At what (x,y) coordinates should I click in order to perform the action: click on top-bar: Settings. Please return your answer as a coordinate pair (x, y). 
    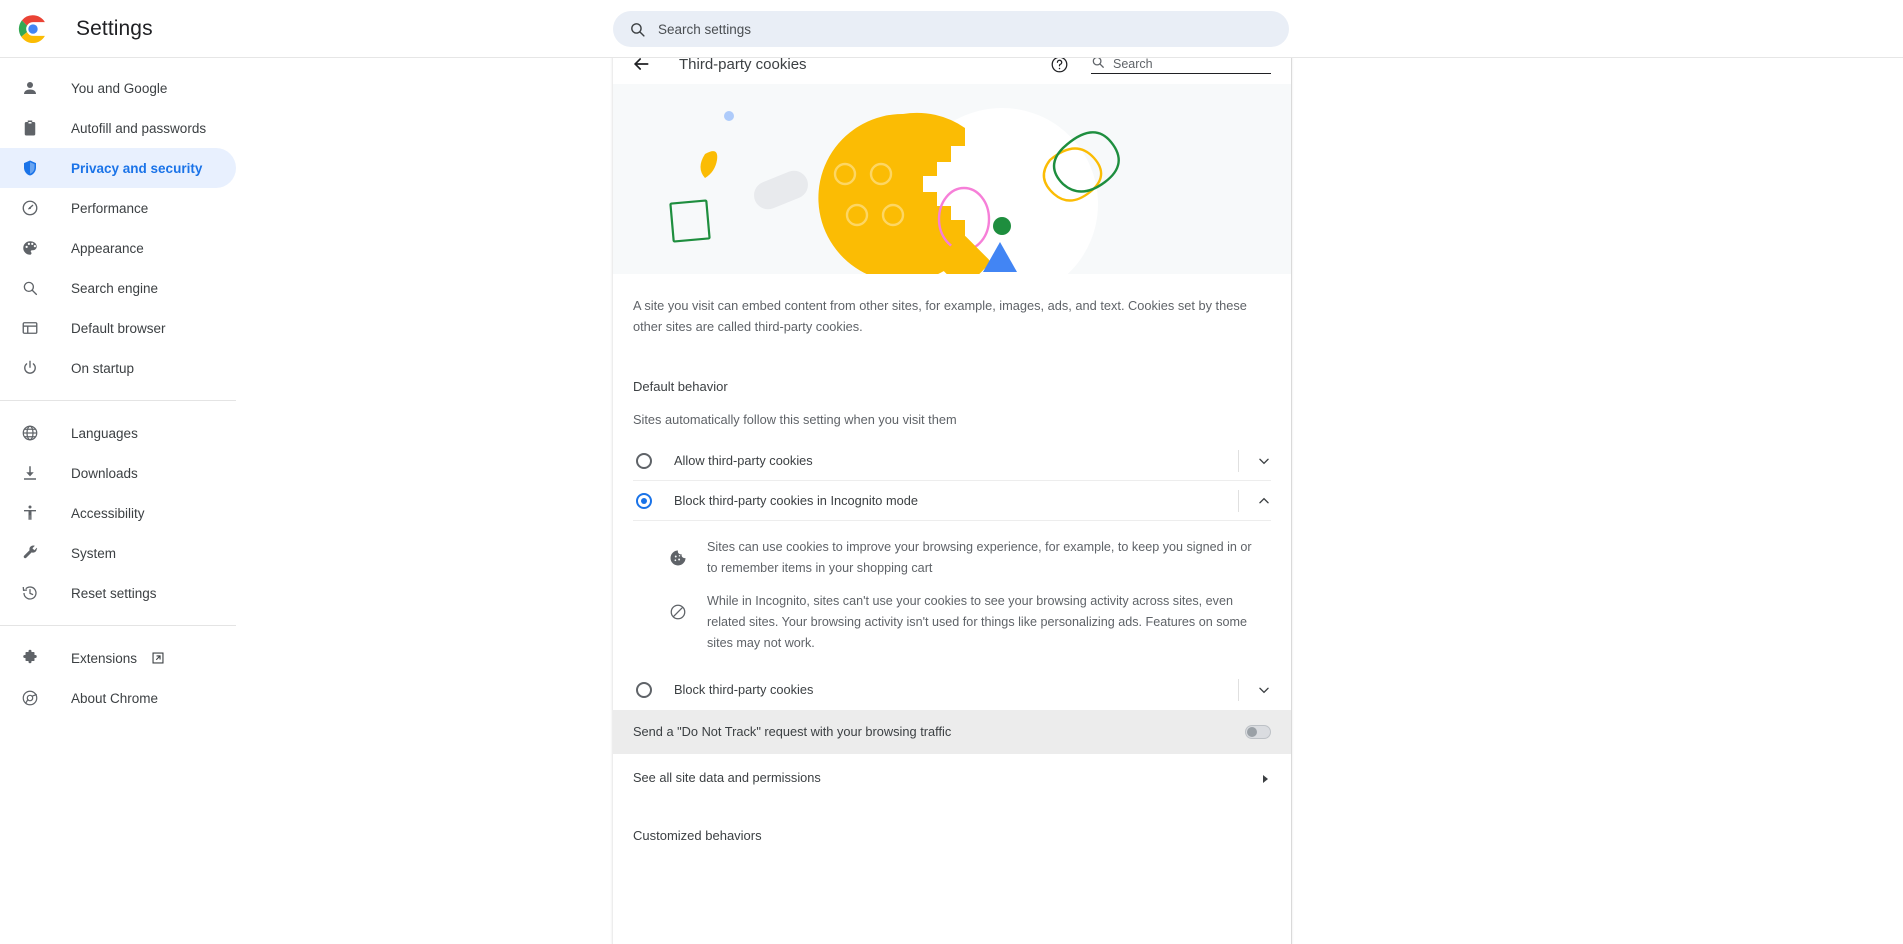
    Looking at the image, I should click on (951, 29).